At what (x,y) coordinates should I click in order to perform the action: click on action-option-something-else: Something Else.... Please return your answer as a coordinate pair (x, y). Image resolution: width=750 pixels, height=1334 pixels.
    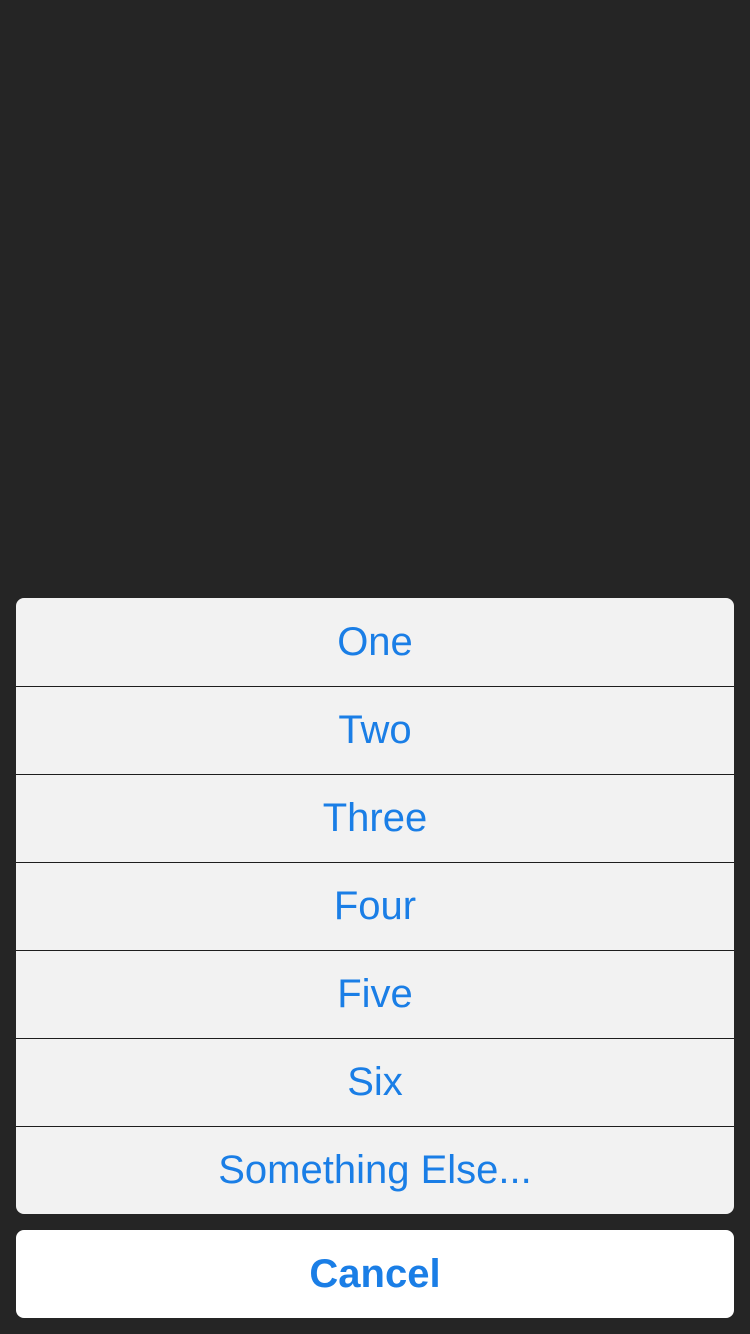
    Looking at the image, I should click on (375, 1170).